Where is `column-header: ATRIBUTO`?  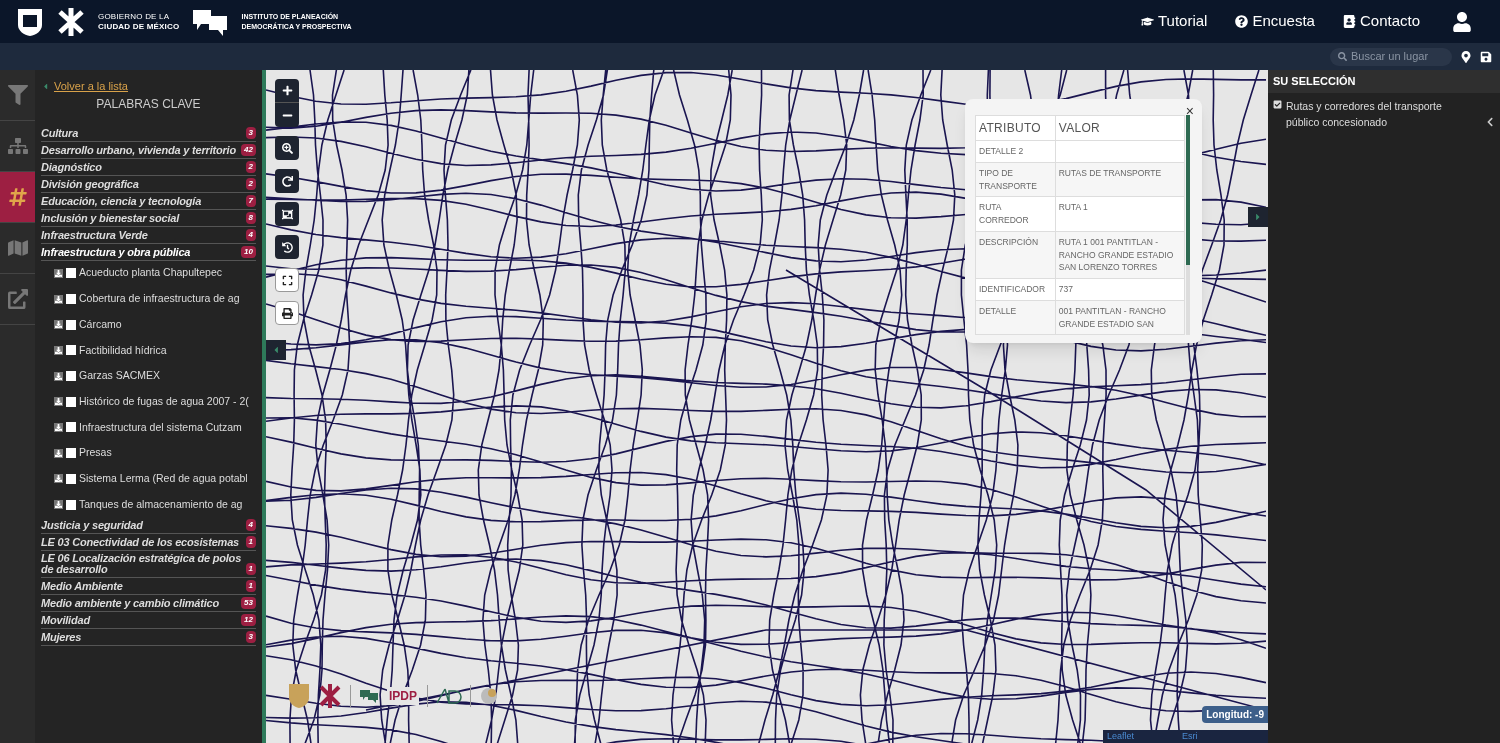 column-header: ATRIBUTO is located at coordinates (1015, 128).